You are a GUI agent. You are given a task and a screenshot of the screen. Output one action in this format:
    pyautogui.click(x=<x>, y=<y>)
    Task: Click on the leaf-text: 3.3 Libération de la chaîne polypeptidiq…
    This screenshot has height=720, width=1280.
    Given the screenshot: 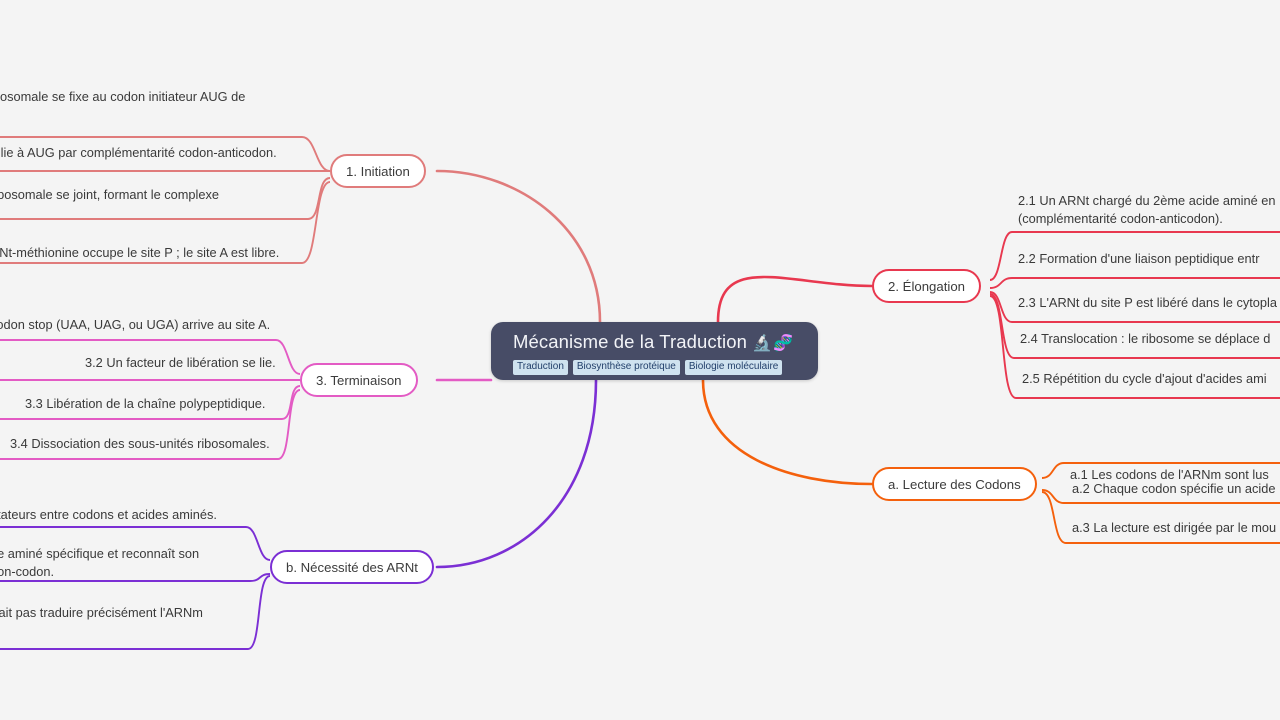 What is the action you would take?
    pyautogui.click(x=145, y=403)
    